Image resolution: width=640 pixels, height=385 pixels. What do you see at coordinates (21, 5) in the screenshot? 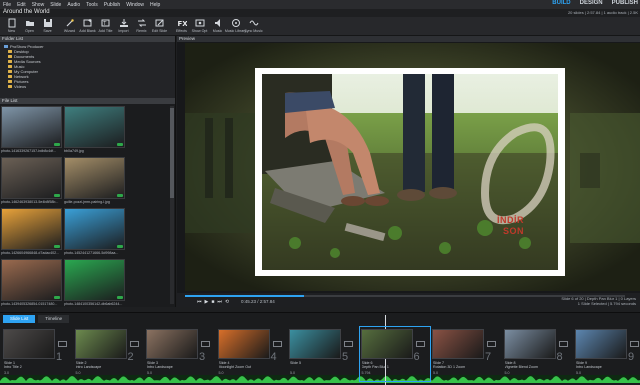
I see `menu-edit: Edit` at bounding box center [21, 5].